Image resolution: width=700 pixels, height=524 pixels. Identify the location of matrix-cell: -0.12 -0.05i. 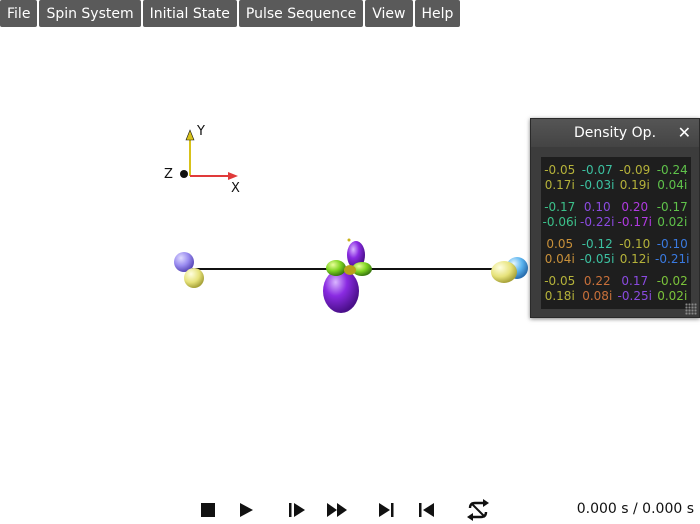
(598, 251).